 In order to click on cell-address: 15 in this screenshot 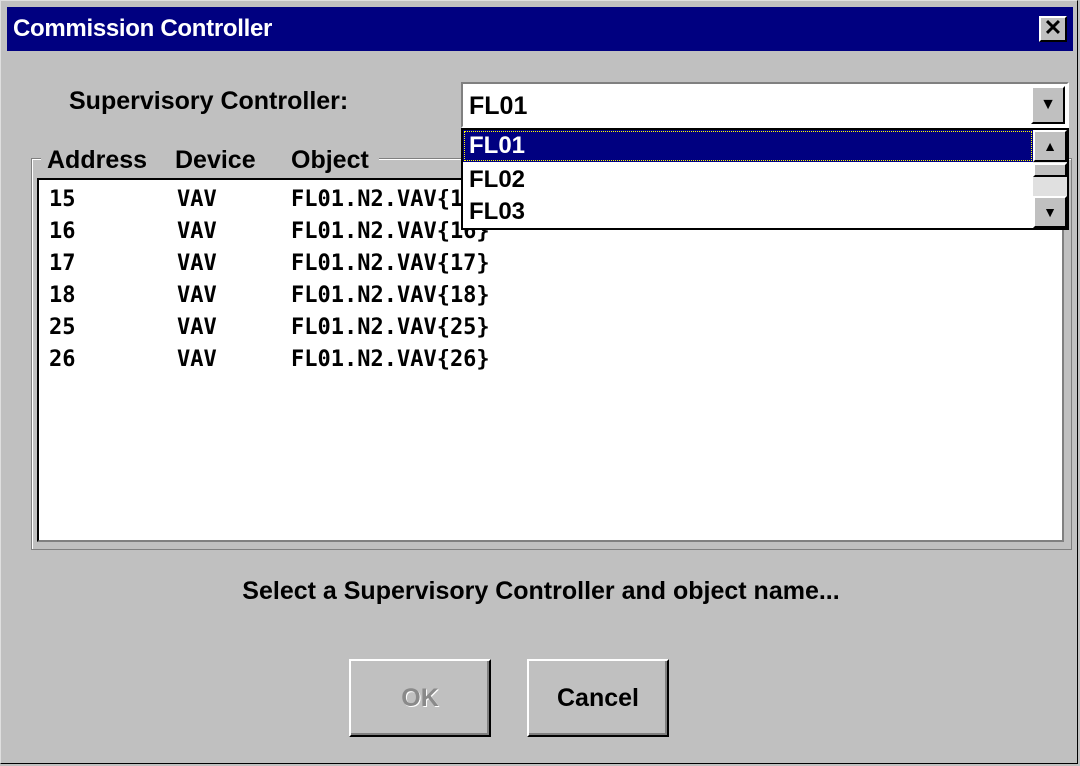, I will do `click(62, 199)`.